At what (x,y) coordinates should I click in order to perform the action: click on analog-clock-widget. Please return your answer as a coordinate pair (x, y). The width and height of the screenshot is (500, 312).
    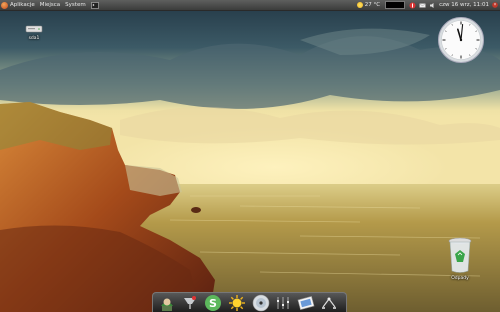
    Looking at the image, I should click on (461, 40).